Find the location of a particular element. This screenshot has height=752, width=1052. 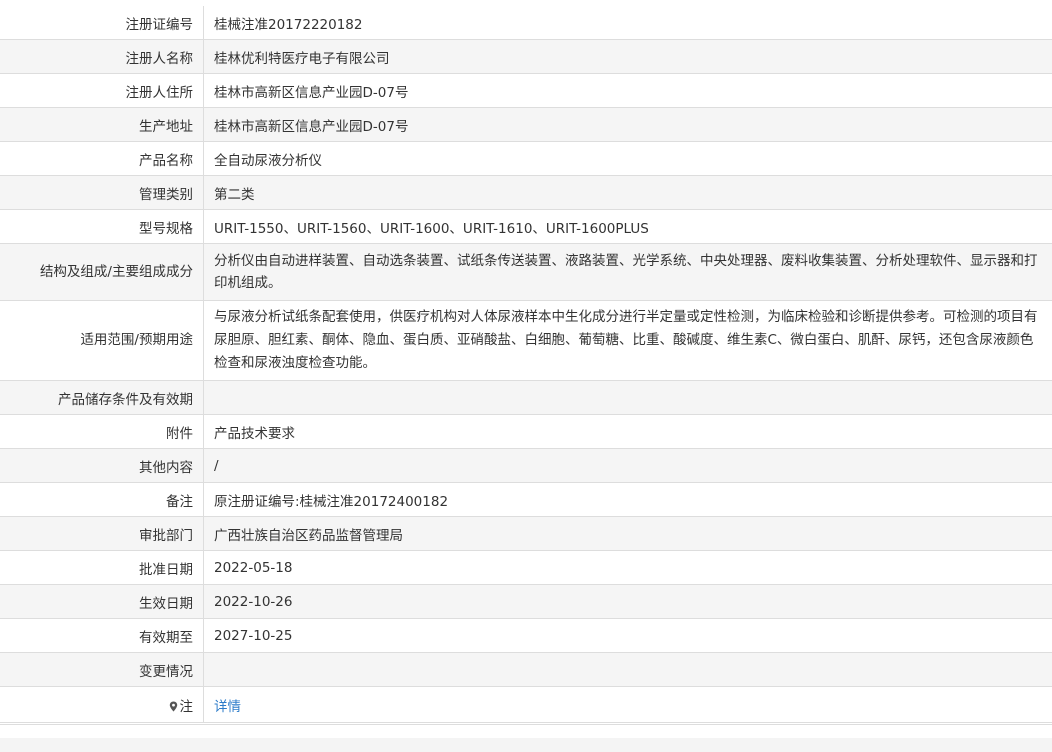

page-footer-area is located at coordinates (526, 745).